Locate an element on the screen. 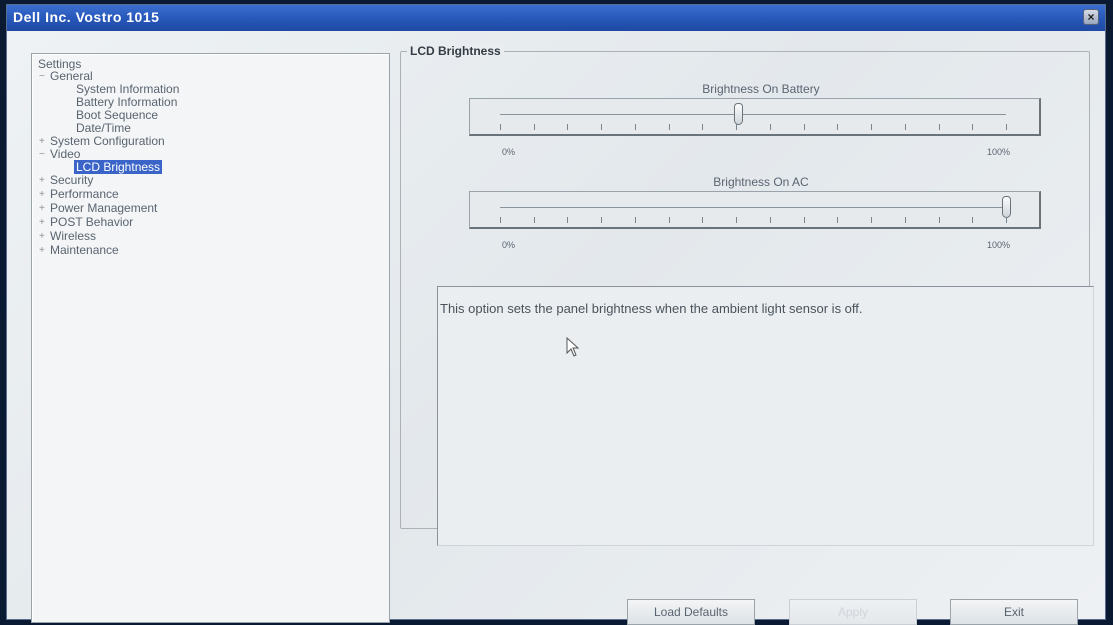  group-label: LCD Brightness is located at coordinates (455, 51).